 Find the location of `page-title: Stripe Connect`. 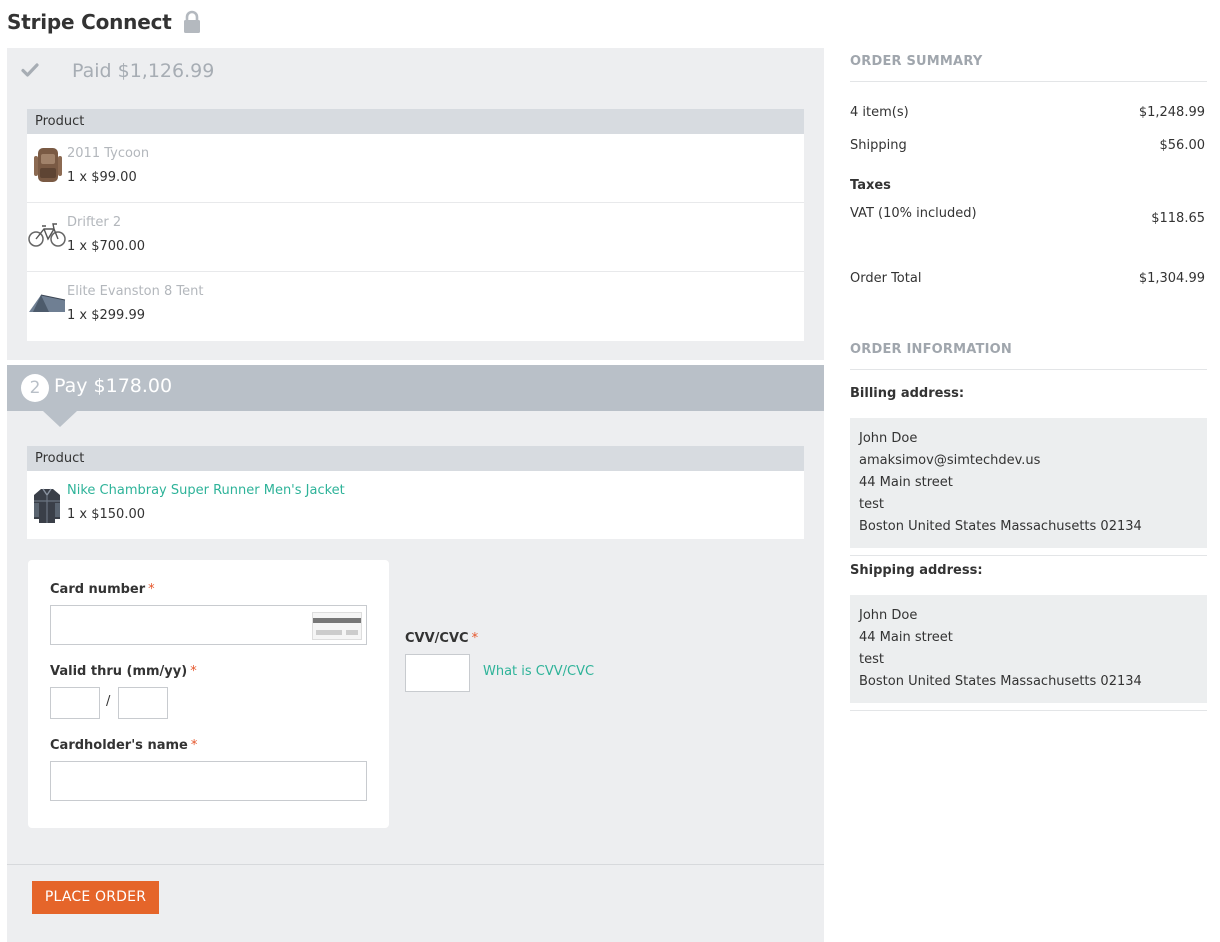

page-title: Stripe Connect is located at coordinates (104, 22).